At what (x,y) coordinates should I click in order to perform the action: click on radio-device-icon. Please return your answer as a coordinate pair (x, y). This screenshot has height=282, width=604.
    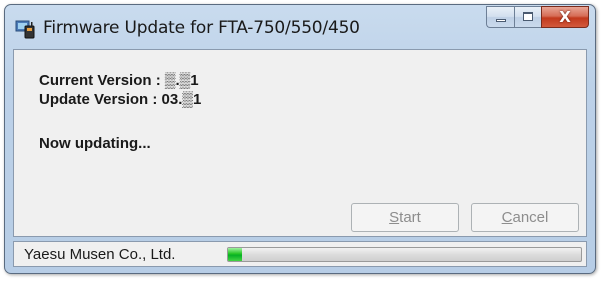
    Looking at the image, I should click on (25, 29).